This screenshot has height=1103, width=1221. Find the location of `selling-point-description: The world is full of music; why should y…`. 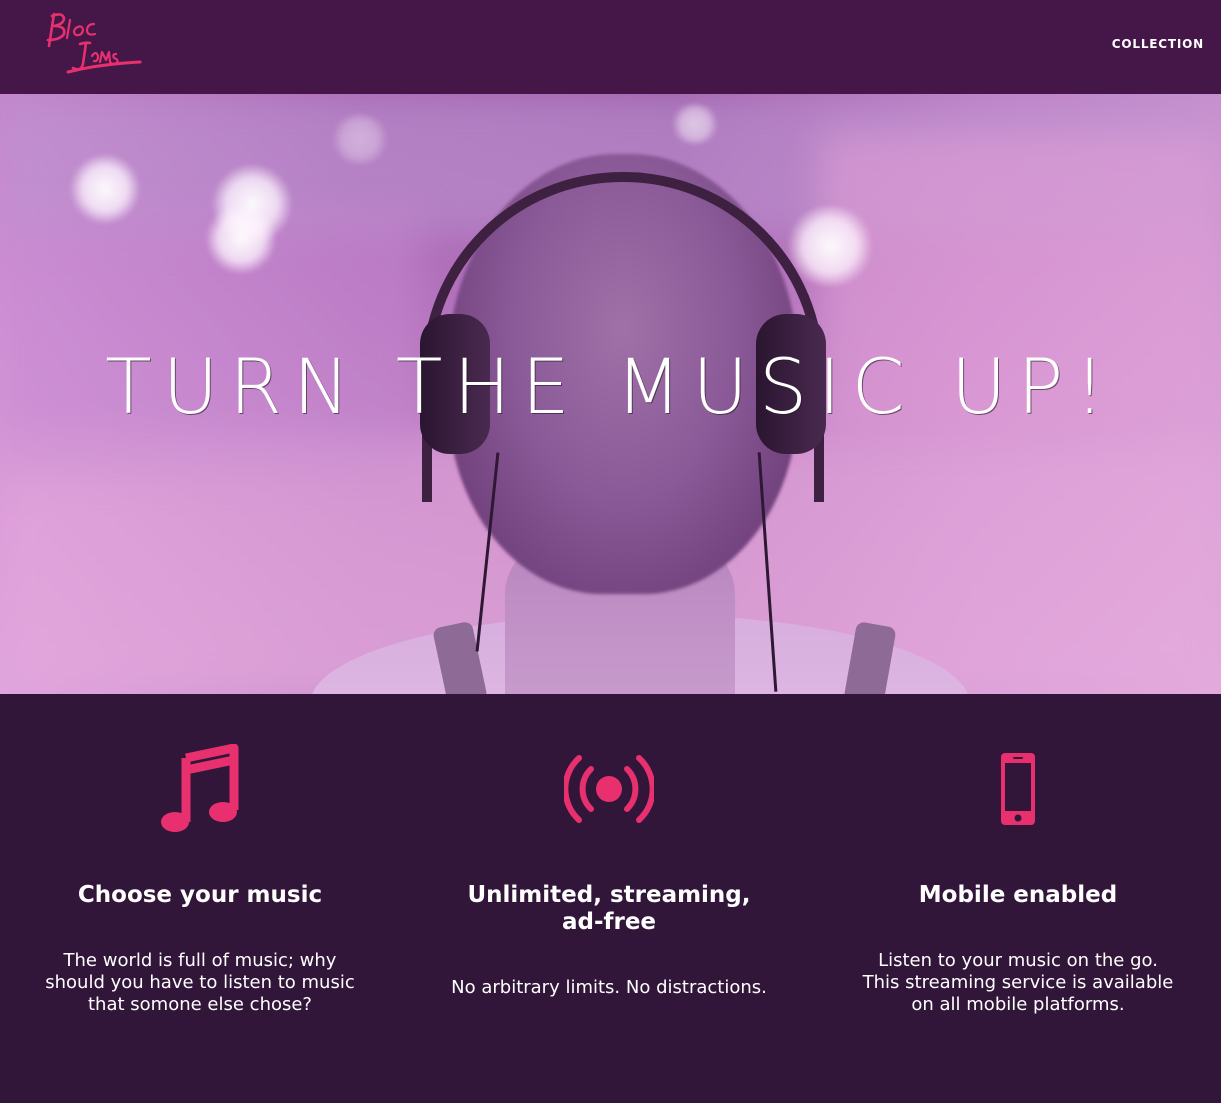

selling-point-description: The world is full of music; why should y… is located at coordinates (200, 982).